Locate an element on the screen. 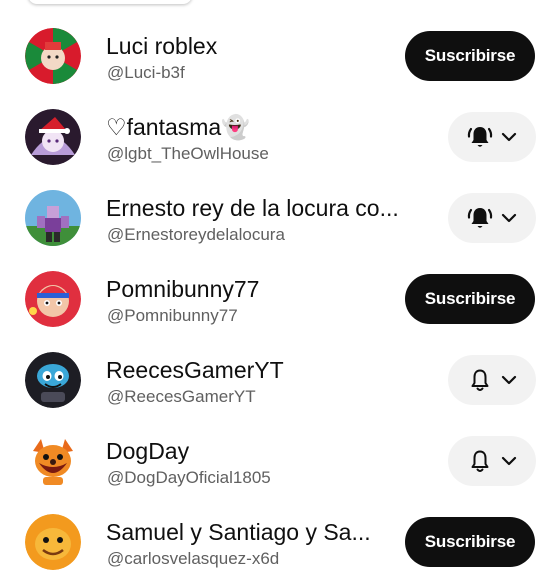  channel-row: ReecesGamerYT @ReecesGamerYT is located at coordinates (280, 380).